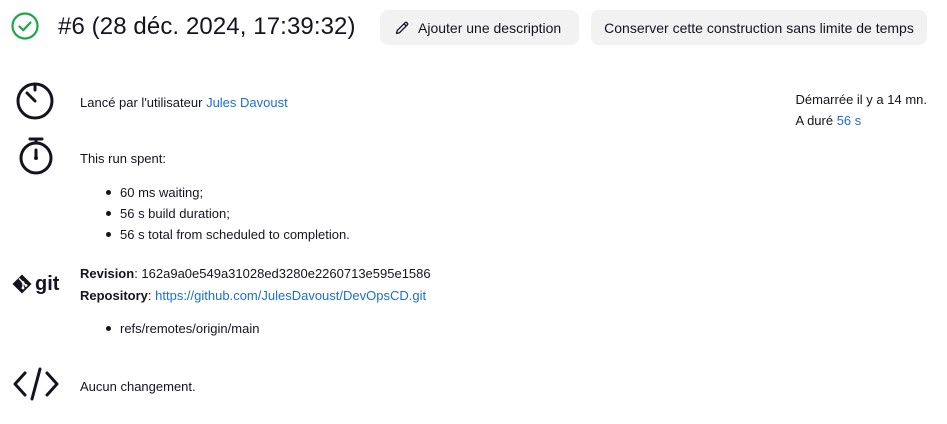 This screenshot has width=947, height=424. I want to click on user-link: Jules Davoust, so click(247, 102).